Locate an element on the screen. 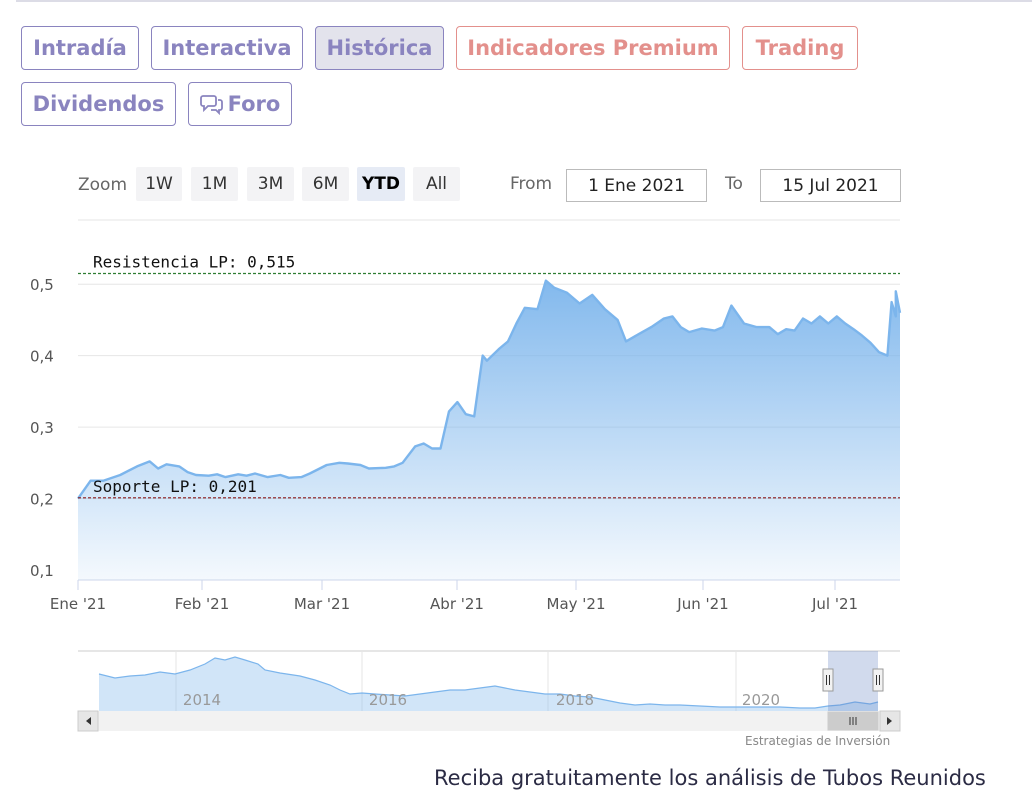 Image resolution: width=1032 pixels, height=802 pixels. navigator-year-label: 2016 is located at coordinates (388, 700).